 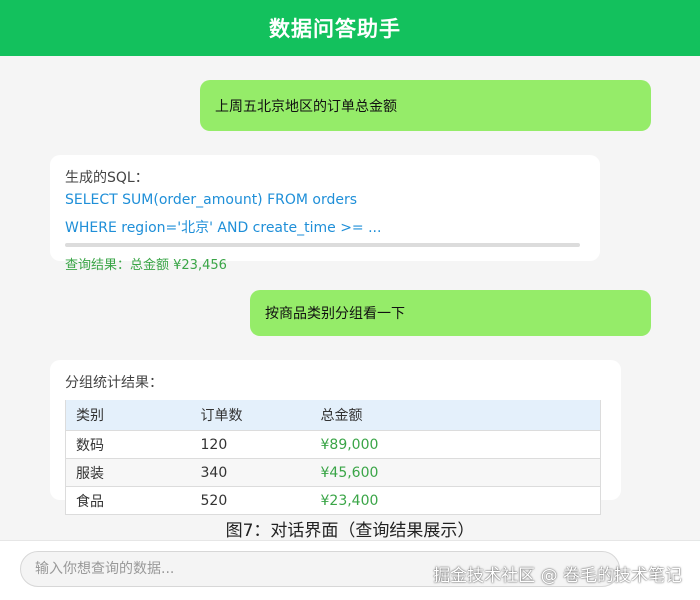 I want to click on cell-category: 服装, so click(x=128, y=472).